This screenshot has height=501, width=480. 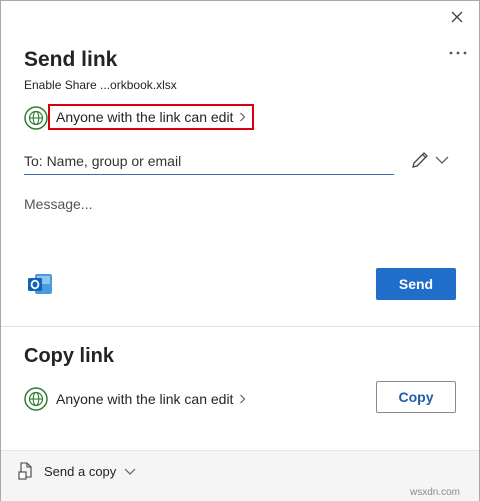 What do you see at coordinates (69, 356) in the screenshot?
I see `copy-link-title: Copy link` at bounding box center [69, 356].